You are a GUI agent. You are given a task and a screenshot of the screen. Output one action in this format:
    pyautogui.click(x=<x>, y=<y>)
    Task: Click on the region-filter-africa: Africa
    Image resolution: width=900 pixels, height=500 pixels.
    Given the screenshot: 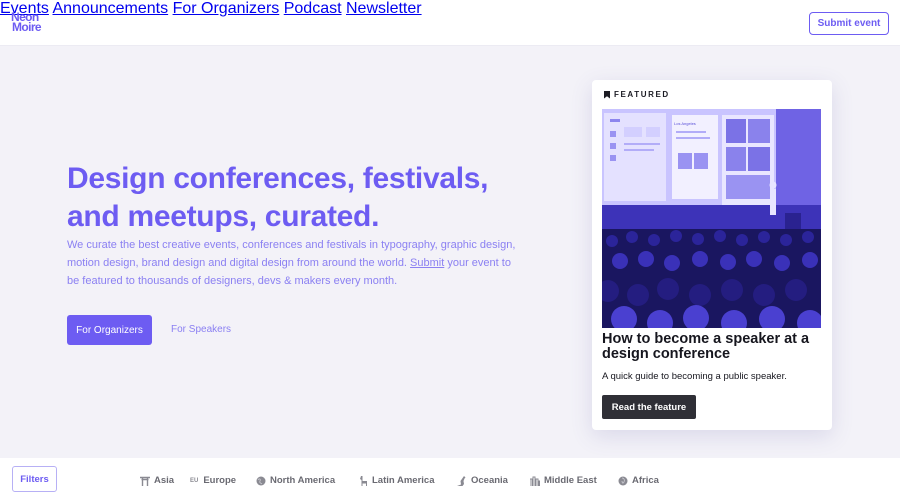 What is the action you would take?
    pyautogui.click(x=638, y=480)
    